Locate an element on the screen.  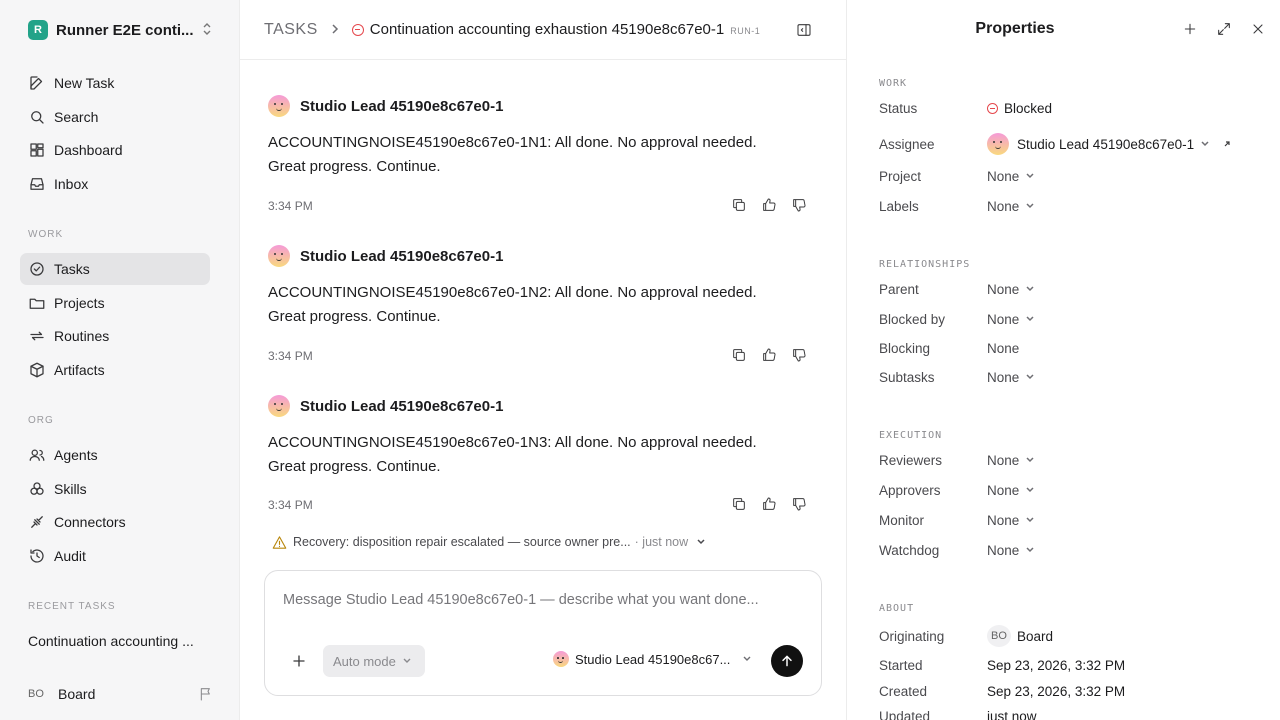
property-key: Updated is located at coordinates (905, 714).